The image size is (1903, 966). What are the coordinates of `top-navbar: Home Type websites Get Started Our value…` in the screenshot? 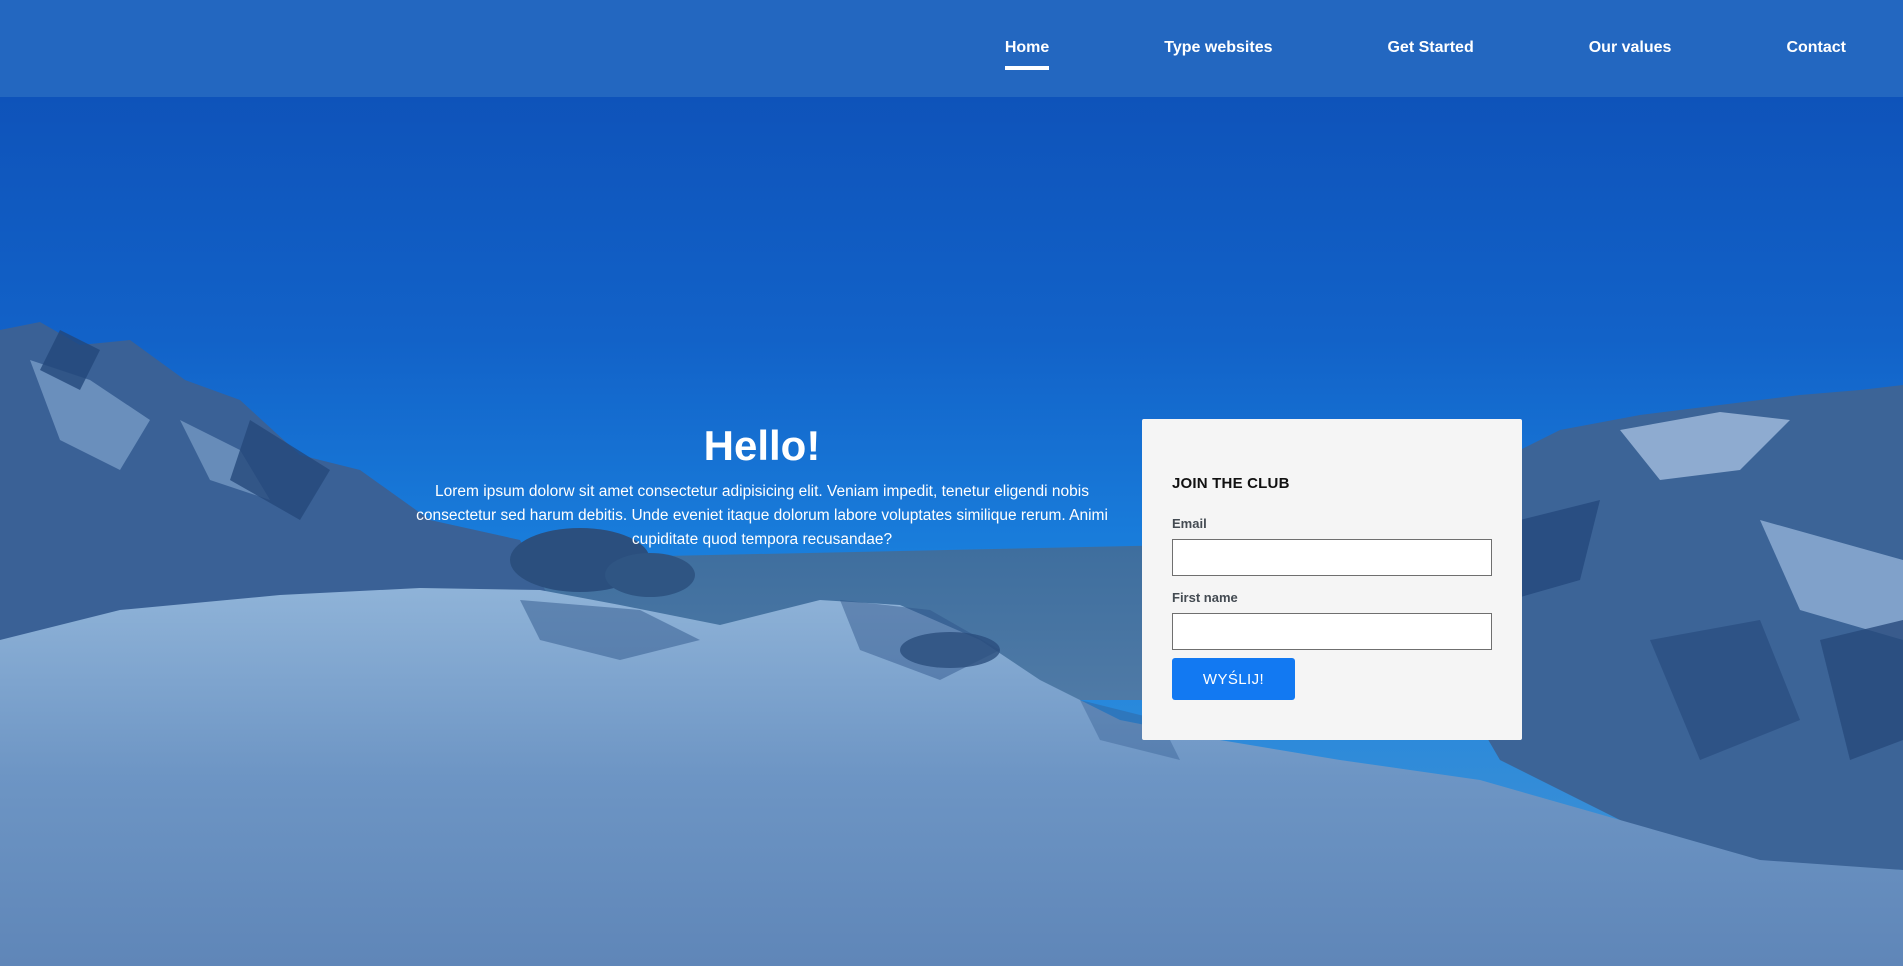 It's located at (951, 48).